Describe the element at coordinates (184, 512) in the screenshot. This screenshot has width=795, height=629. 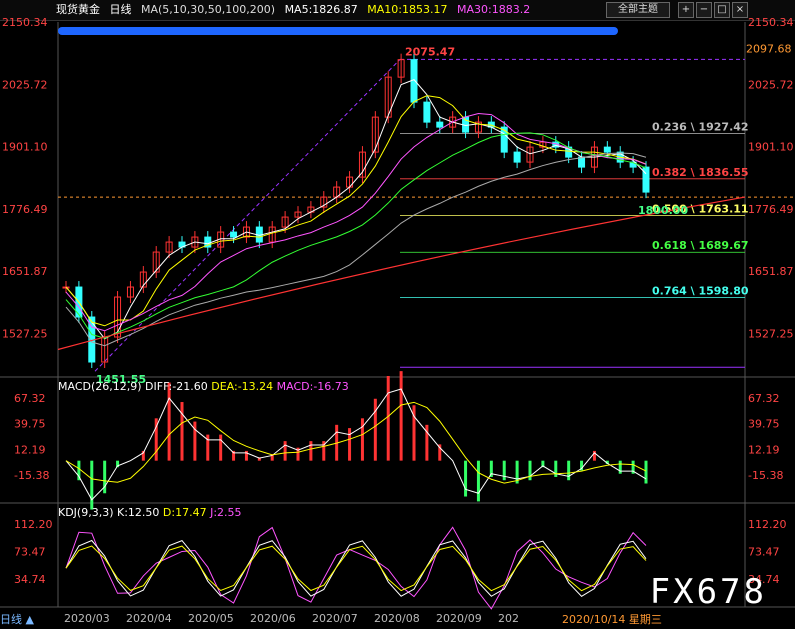
I see `kdj-d: D:17.47` at that location.